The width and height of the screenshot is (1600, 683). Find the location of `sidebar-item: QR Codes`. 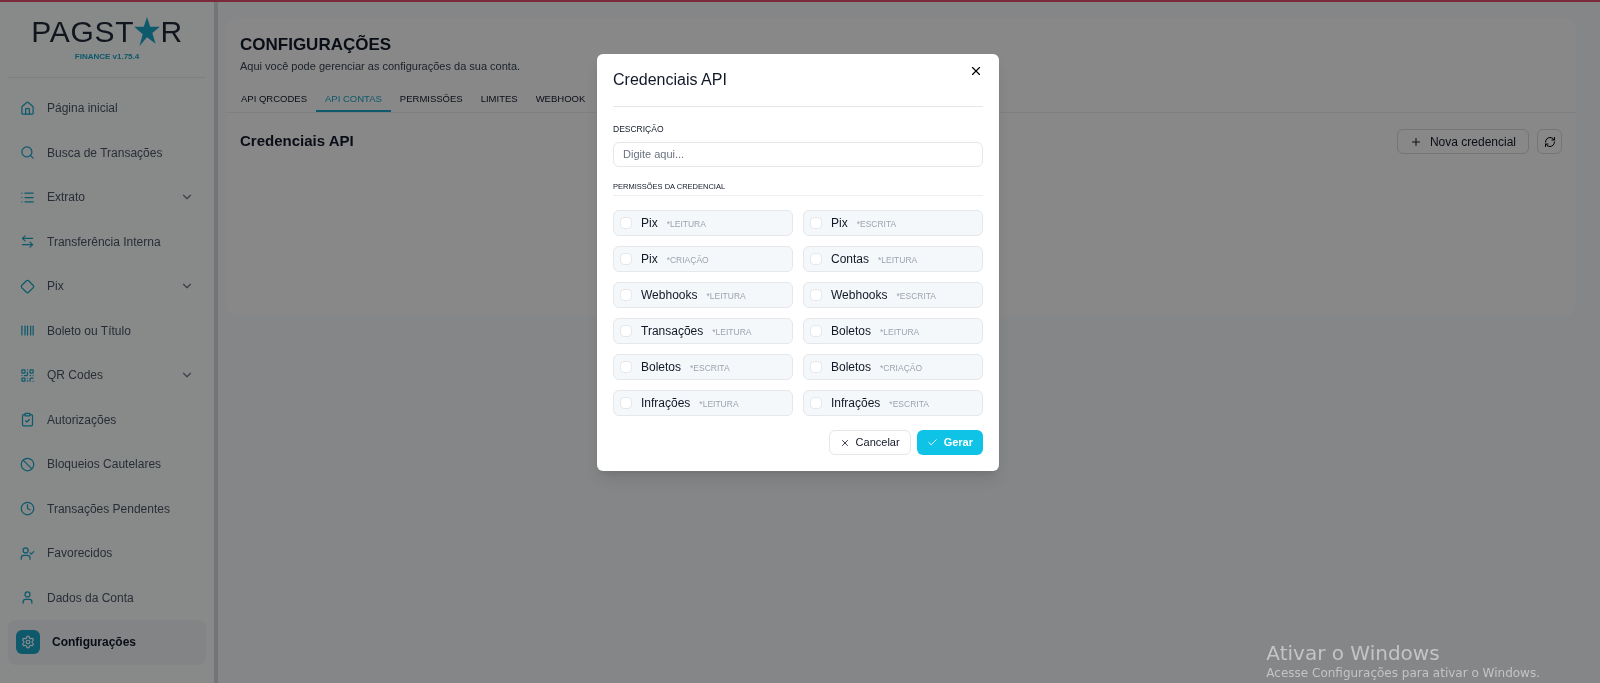

sidebar-item: QR Codes is located at coordinates (107, 375).